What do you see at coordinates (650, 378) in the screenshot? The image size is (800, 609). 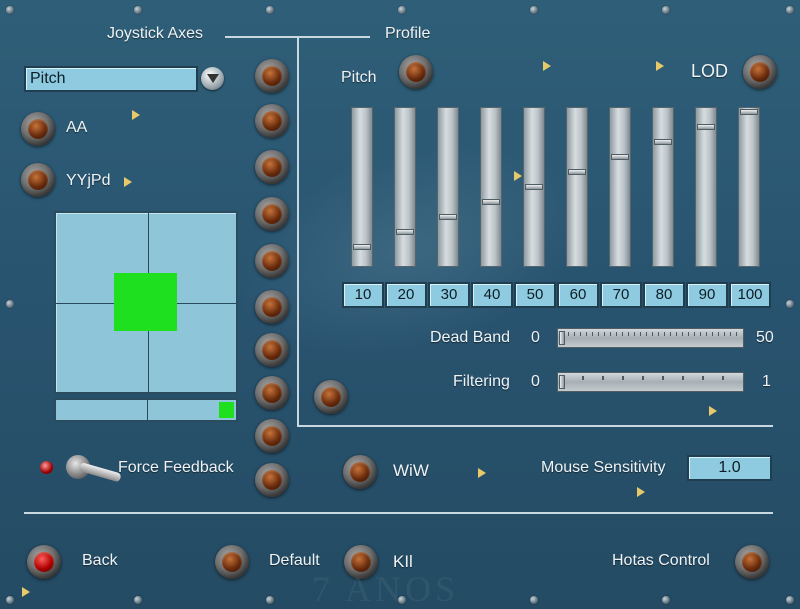 I see `slider-ticks` at bounding box center [650, 378].